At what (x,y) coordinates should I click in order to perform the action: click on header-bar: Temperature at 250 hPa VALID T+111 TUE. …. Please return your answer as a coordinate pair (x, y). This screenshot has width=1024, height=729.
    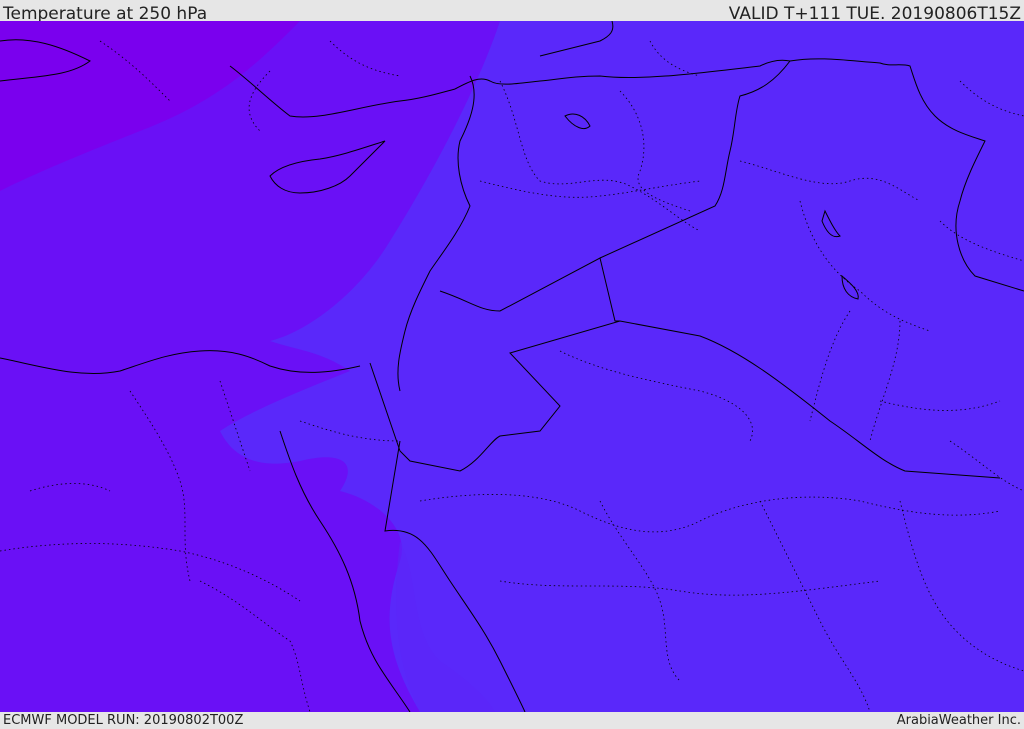
    Looking at the image, I should click on (512, 12).